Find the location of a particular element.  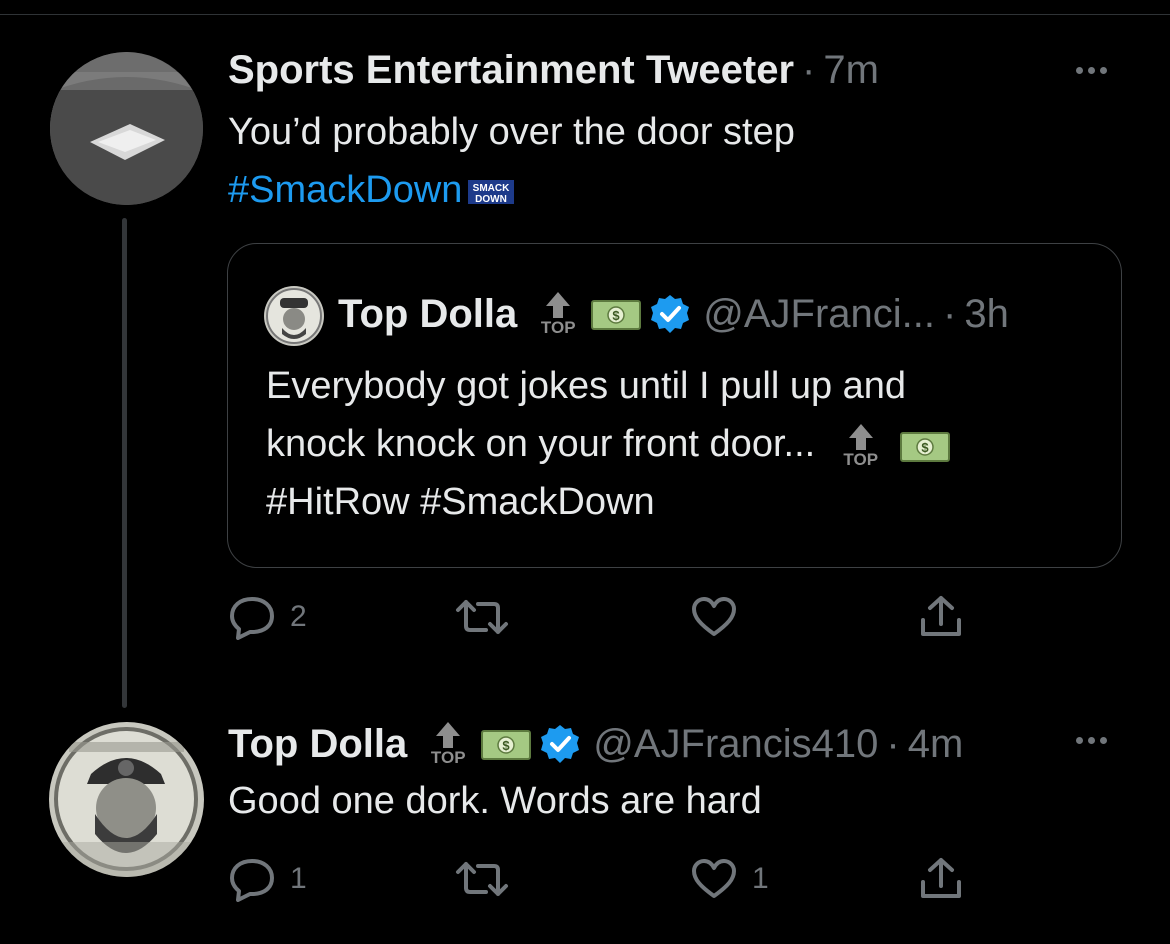

quoted-text-line1: Everybody got jokes until I pull up and is located at coordinates (586, 386).